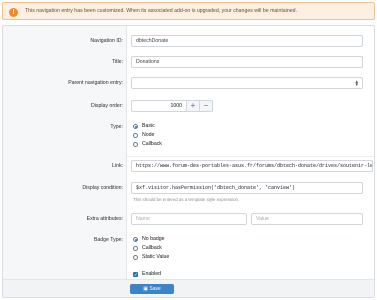 This screenshot has height=300, width=377. I want to click on type-option-label: Node, so click(148, 135).